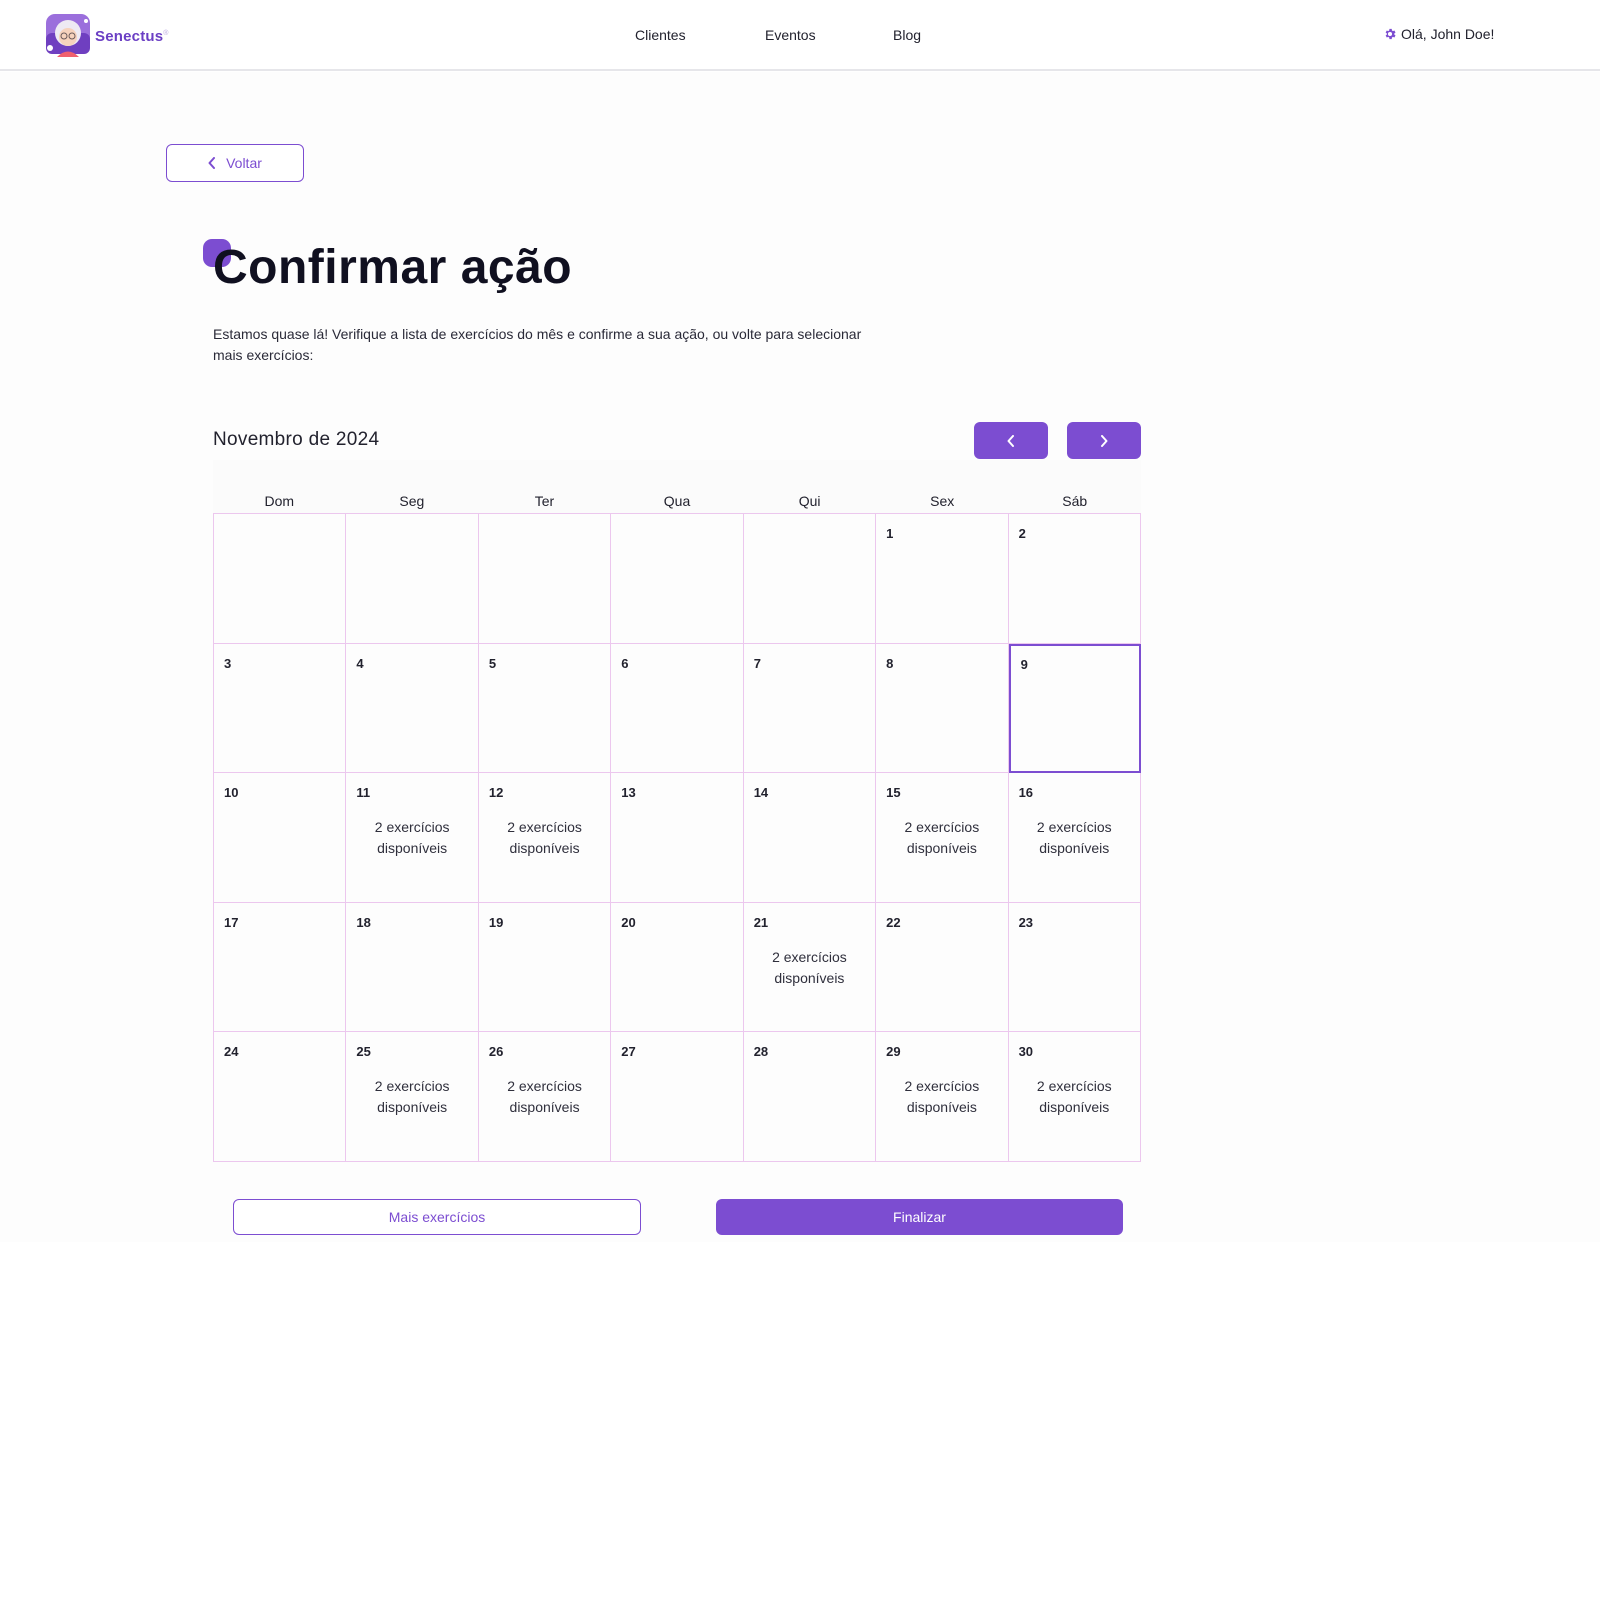 The image size is (1600, 1600). What do you see at coordinates (496, 793) in the screenshot?
I see `day-number: 12` at bounding box center [496, 793].